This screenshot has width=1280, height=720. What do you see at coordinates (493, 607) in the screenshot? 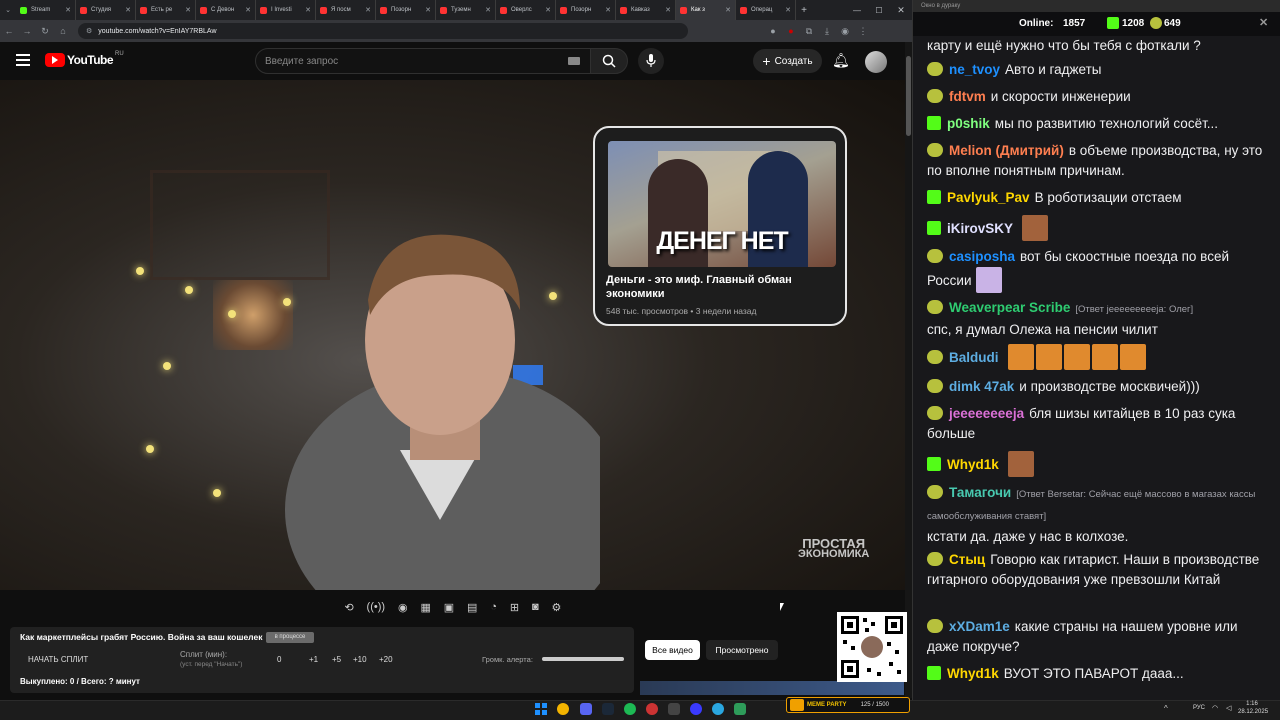
I see `speed-icon: ◔` at bounding box center [493, 607].